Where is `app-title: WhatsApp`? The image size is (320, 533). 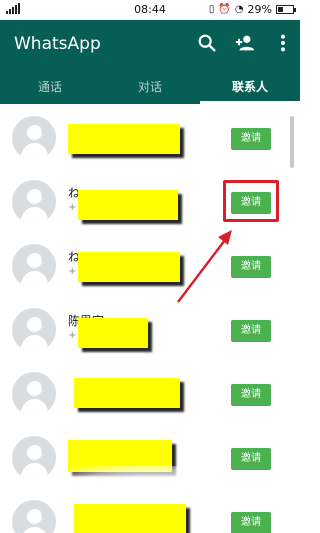 app-title: WhatsApp is located at coordinates (57, 44).